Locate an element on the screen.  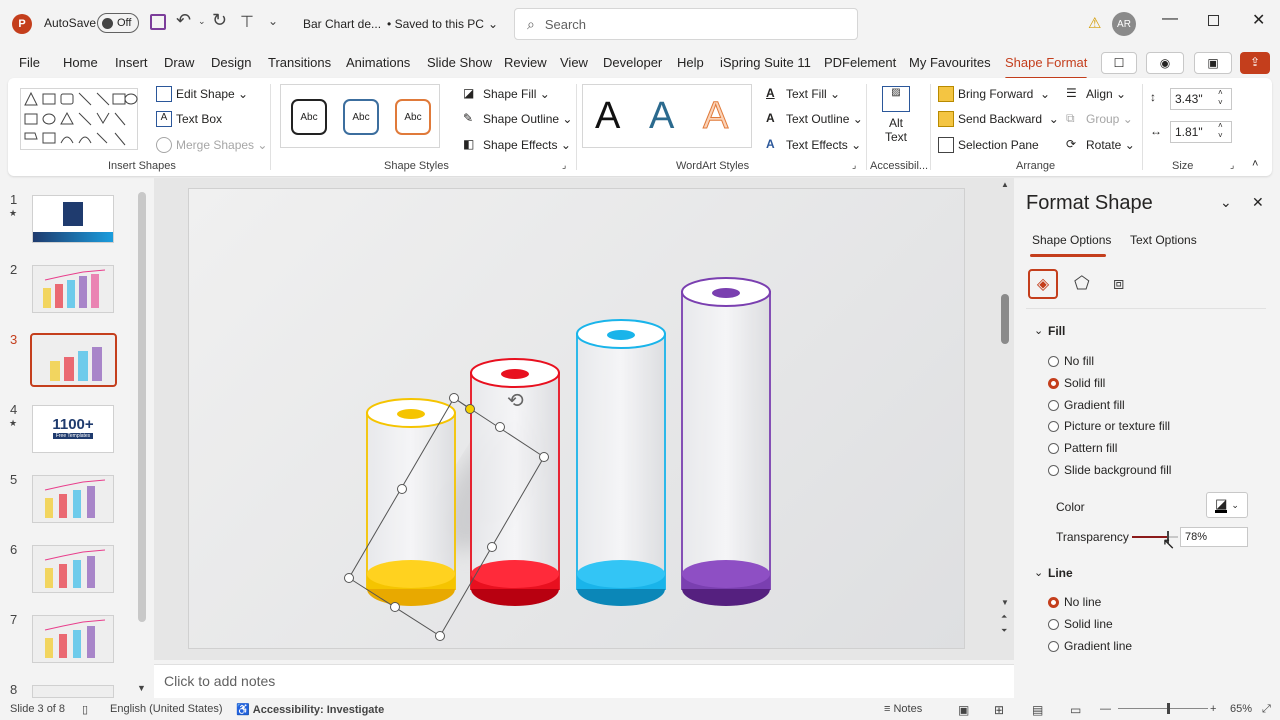
present-icon: ⊤ is located at coordinates (247, 22).